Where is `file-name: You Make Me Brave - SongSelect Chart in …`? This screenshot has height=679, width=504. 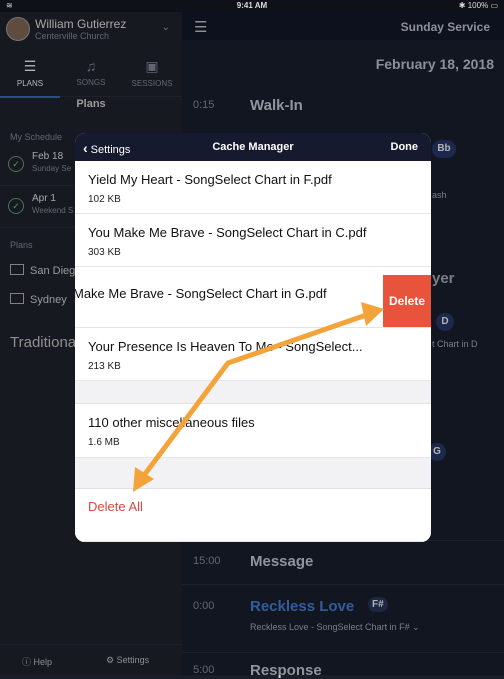 file-name: You Make Me Brave - SongSelect Chart in … is located at coordinates (227, 232).